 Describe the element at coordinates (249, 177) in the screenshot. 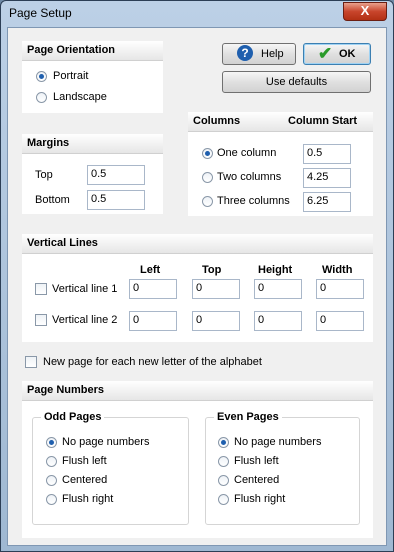

I see `two-columns-label: Two columns` at that location.